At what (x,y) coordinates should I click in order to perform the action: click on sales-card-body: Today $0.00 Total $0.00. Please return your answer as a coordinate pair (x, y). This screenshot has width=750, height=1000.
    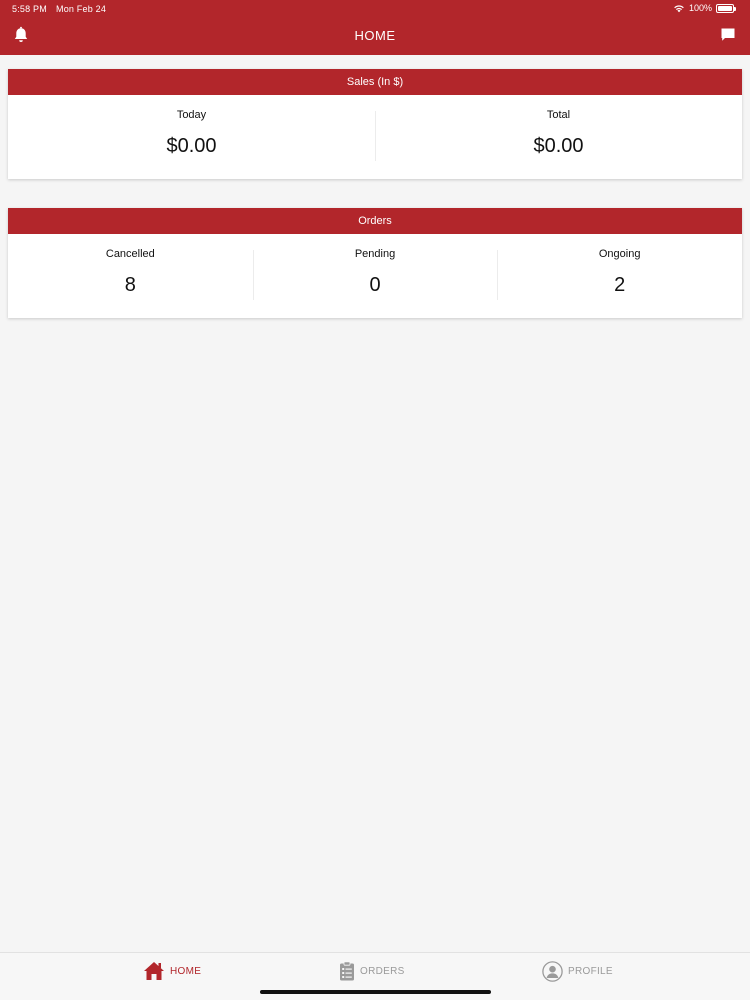
    Looking at the image, I should click on (375, 137).